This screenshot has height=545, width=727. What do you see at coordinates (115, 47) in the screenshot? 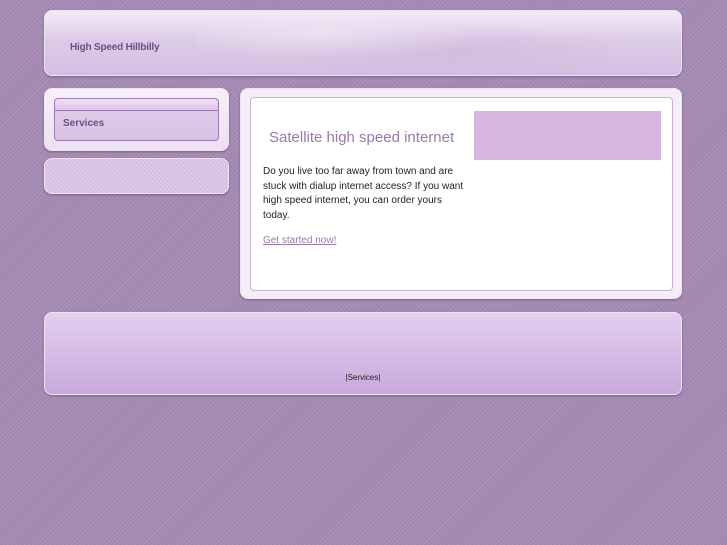
I see `site-title: High Speed Hillbilly` at bounding box center [115, 47].